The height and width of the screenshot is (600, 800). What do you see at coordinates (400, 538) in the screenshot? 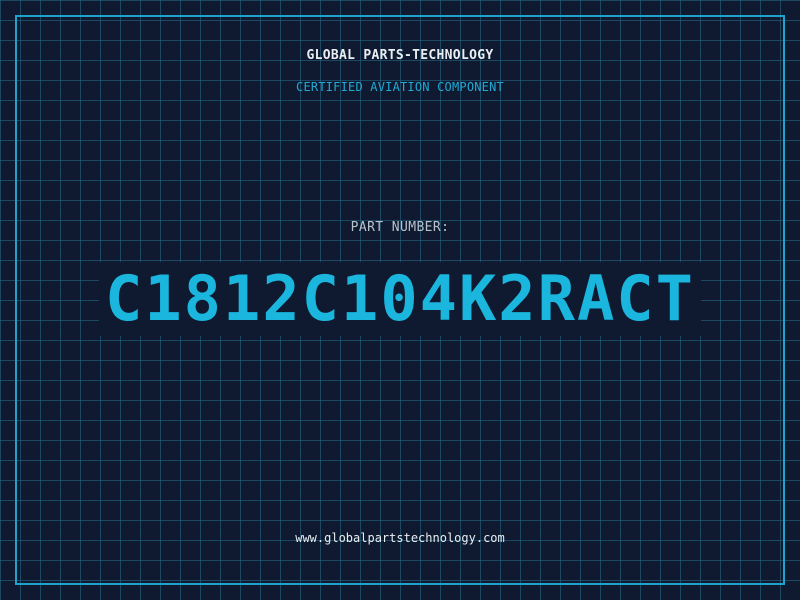
I see `website-url: www.globalpartstechnology.com` at bounding box center [400, 538].